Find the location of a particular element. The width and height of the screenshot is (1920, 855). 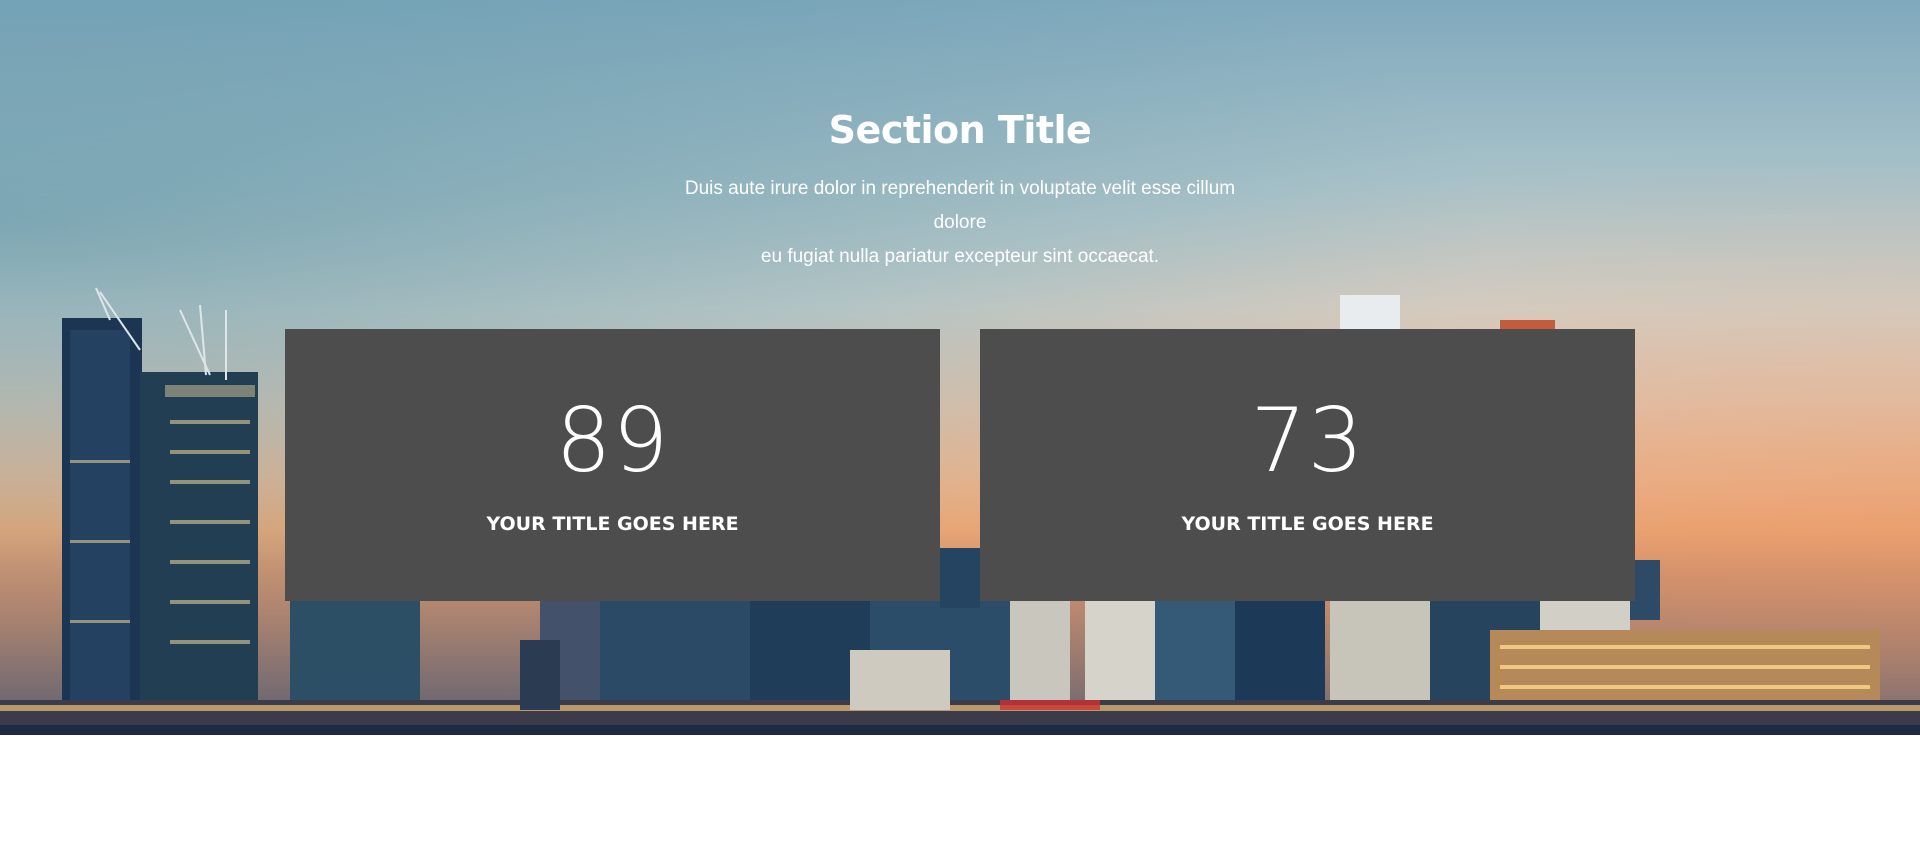

counter-number: 73 is located at coordinates (1307, 440).